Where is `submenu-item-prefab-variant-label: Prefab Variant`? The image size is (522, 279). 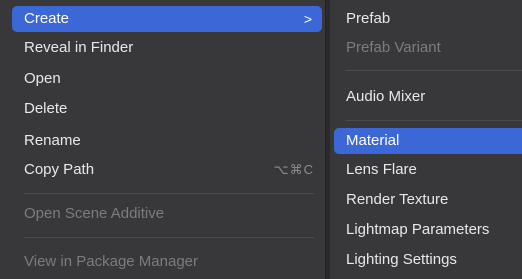 submenu-item-prefab-variant-label: Prefab Variant is located at coordinates (393, 47).